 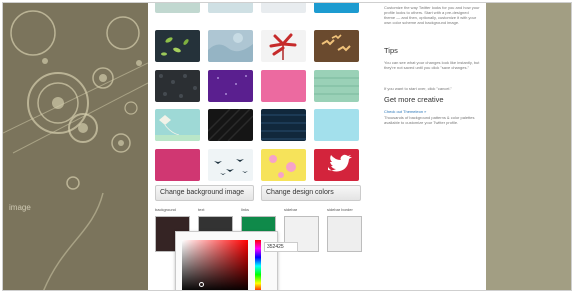 I want to click on theme-tile-leaves, so click(x=177, y=46).